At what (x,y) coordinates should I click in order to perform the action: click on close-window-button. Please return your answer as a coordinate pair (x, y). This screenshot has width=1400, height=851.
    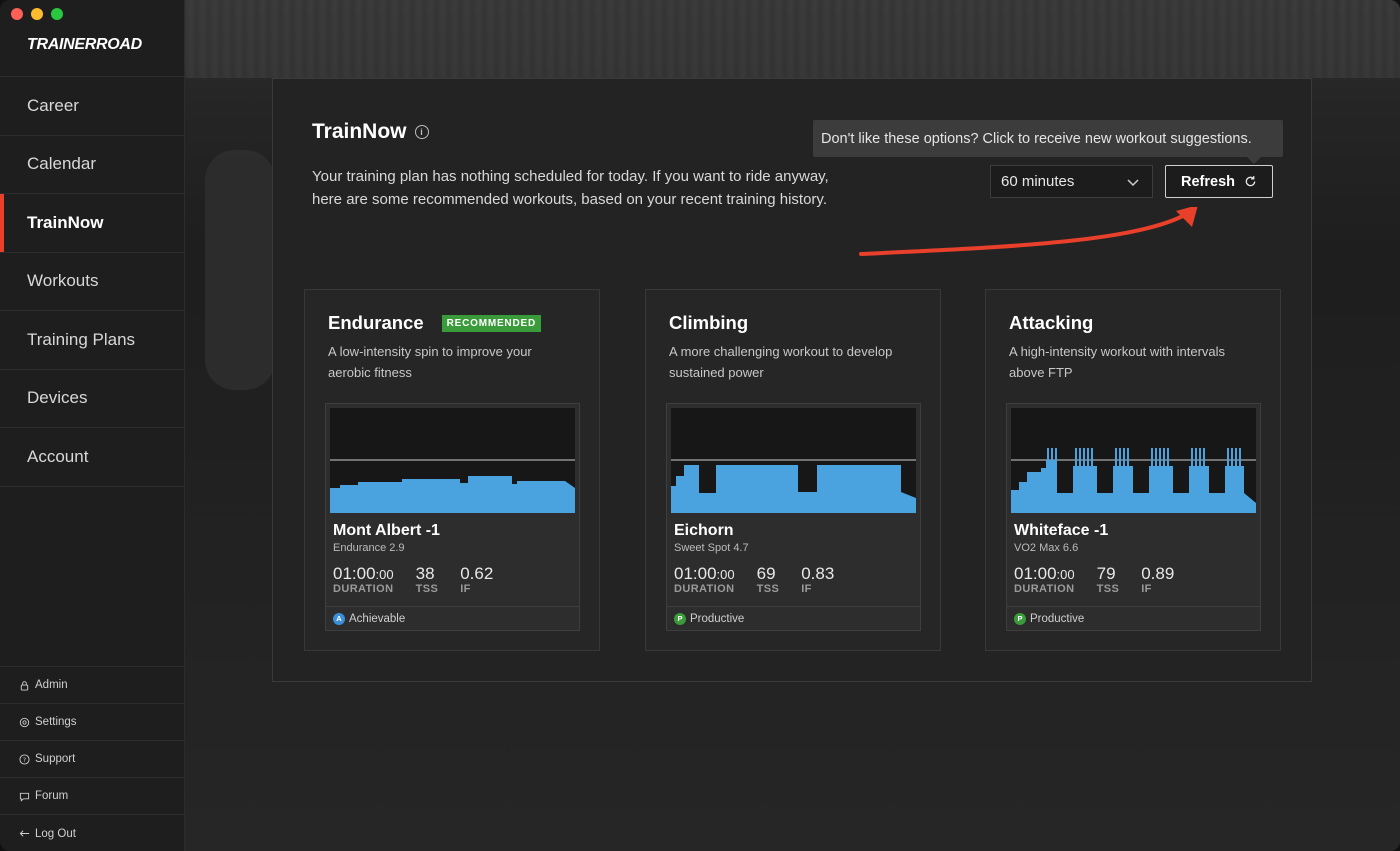
    Looking at the image, I should click on (17, 14).